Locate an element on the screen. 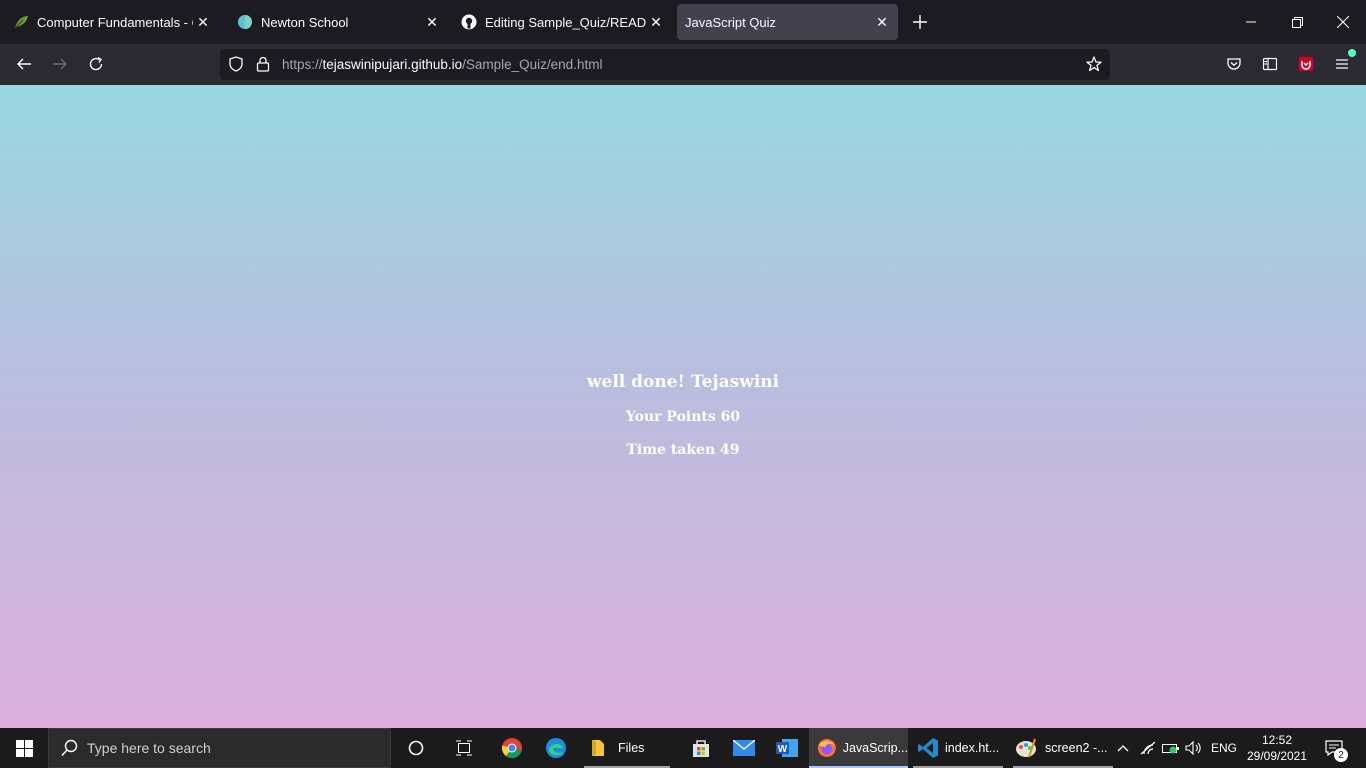 This screenshot has width=1366, height=768. tab-computer-fundamentals: Computer Fundamentals - Com ✕ is located at coordinates (111, 22).